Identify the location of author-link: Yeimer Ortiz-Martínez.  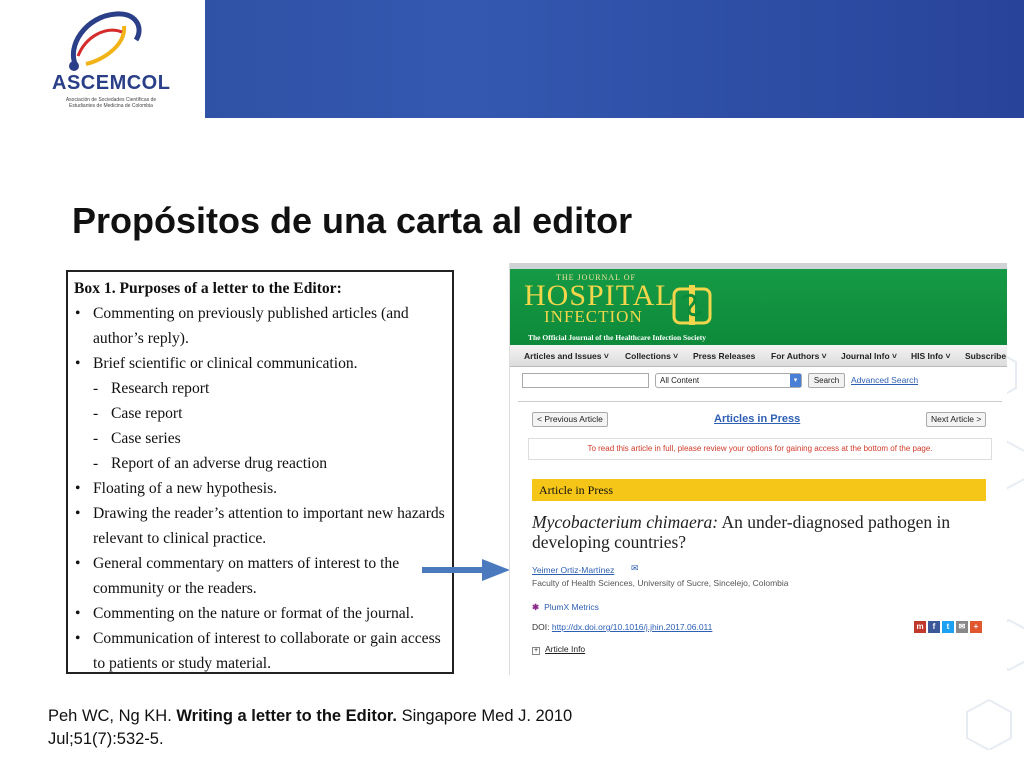
(573, 570).